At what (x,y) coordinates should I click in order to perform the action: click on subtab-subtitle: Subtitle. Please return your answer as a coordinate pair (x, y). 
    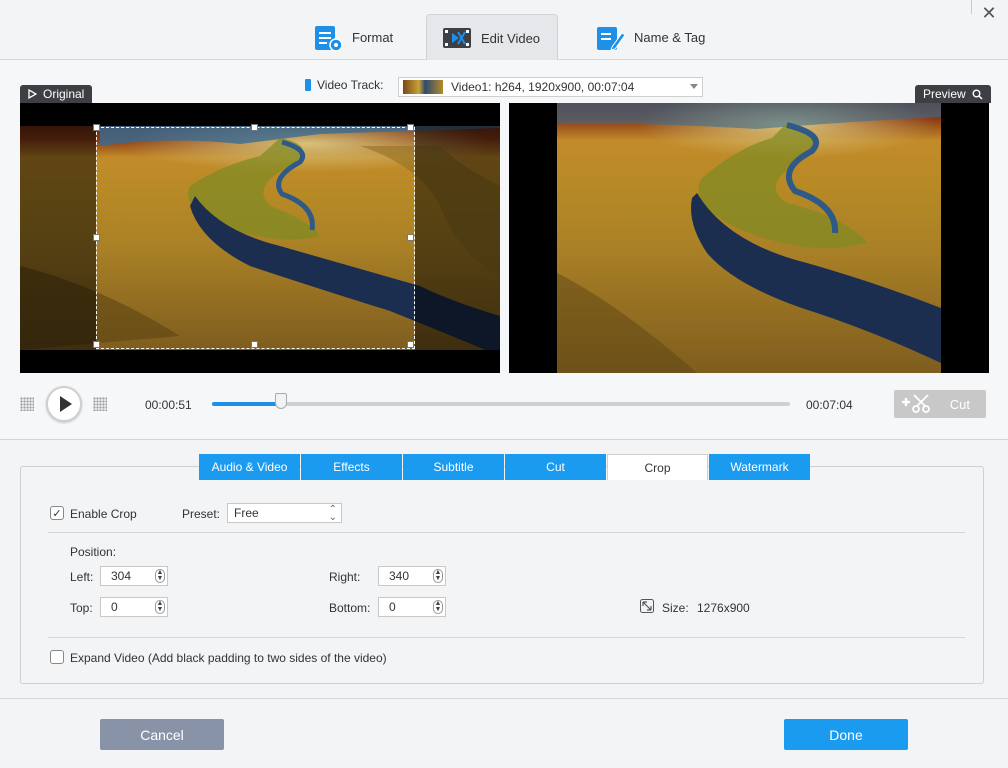
    Looking at the image, I should click on (453, 467).